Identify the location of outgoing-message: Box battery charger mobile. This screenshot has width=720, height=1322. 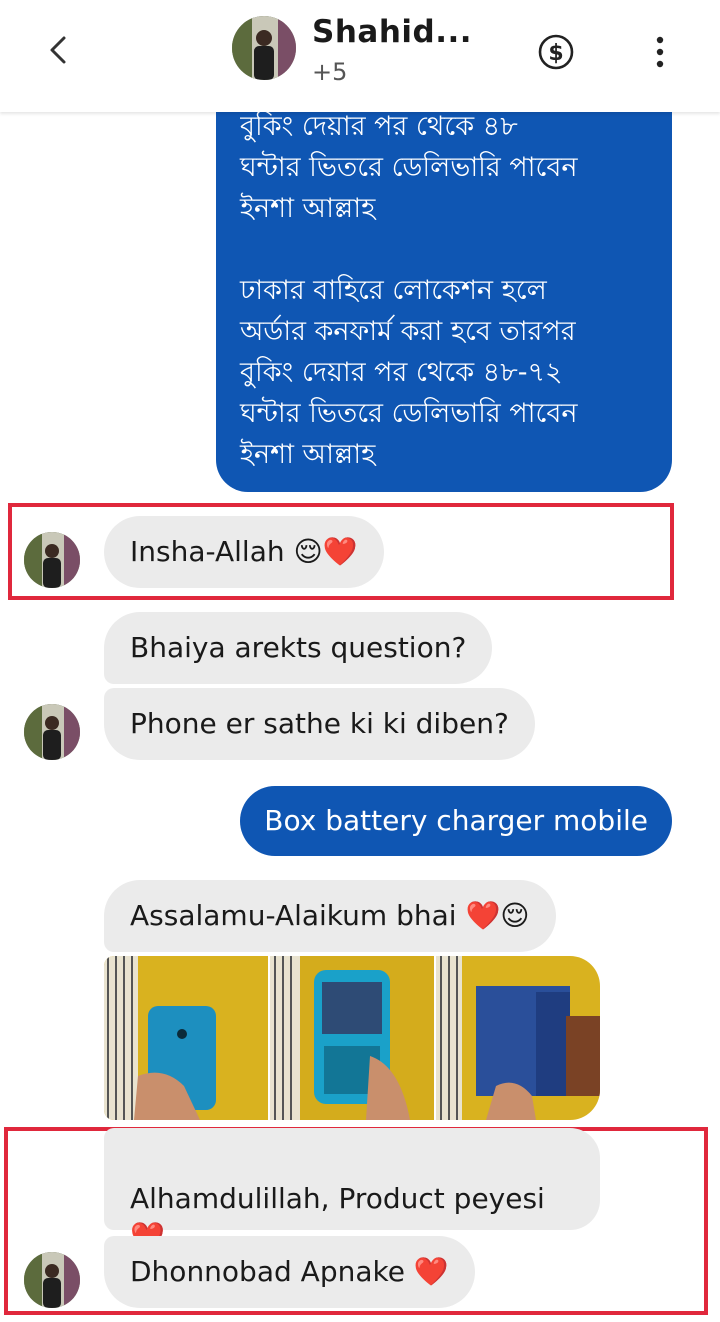
(456, 821).